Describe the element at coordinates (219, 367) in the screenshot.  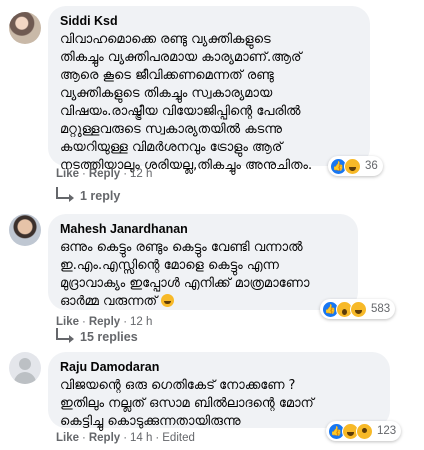
I see `comment-author: Raju Damodaran` at that location.